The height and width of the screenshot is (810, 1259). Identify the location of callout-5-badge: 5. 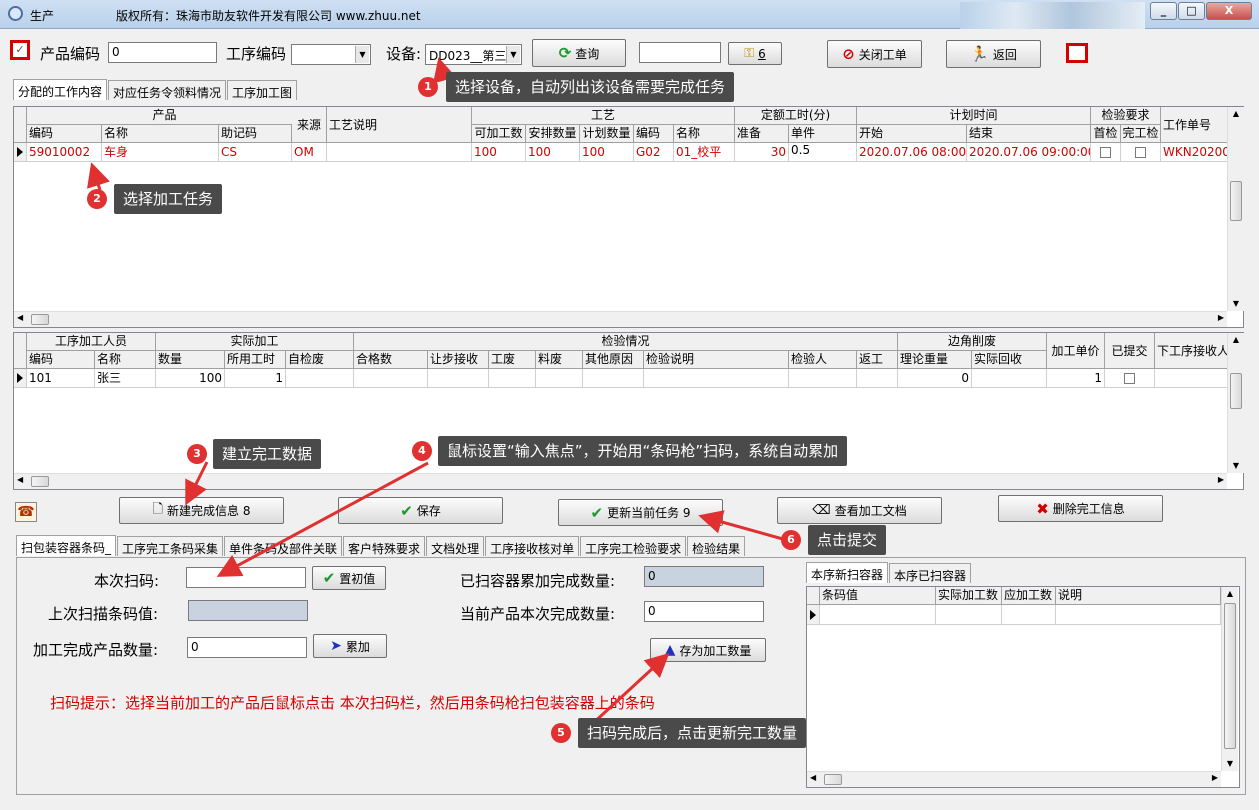
(561, 733).